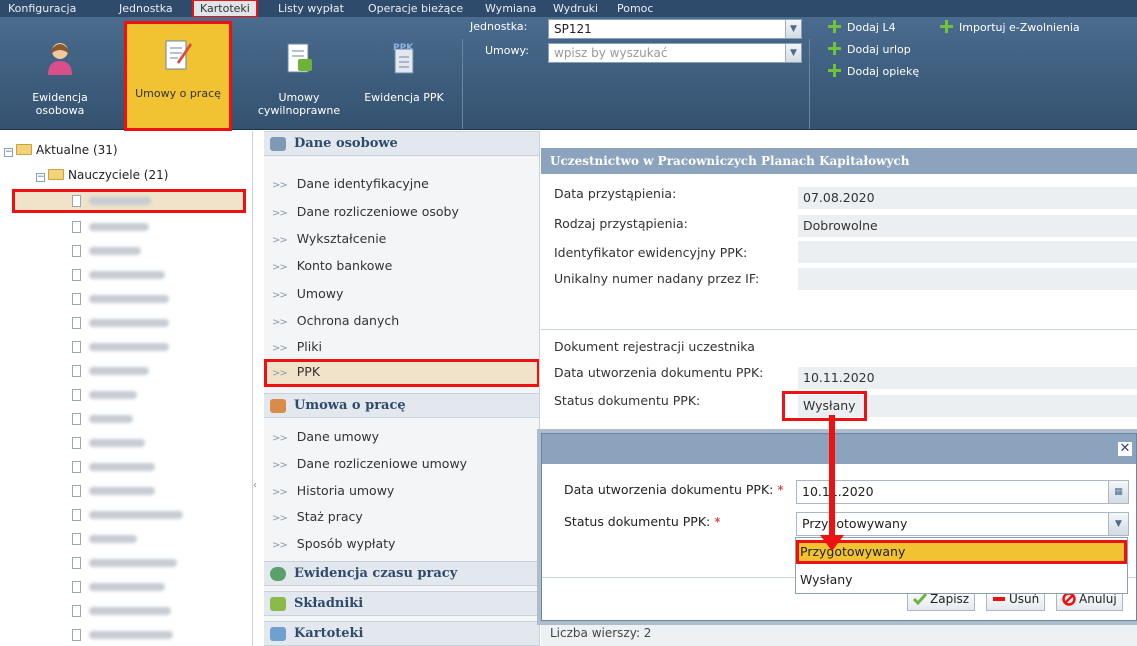  Describe the element at coordinates (401, 543) in the screenshot. I see `nav-sposob-wyplaty: >> Sposób wypłaty` at that location.